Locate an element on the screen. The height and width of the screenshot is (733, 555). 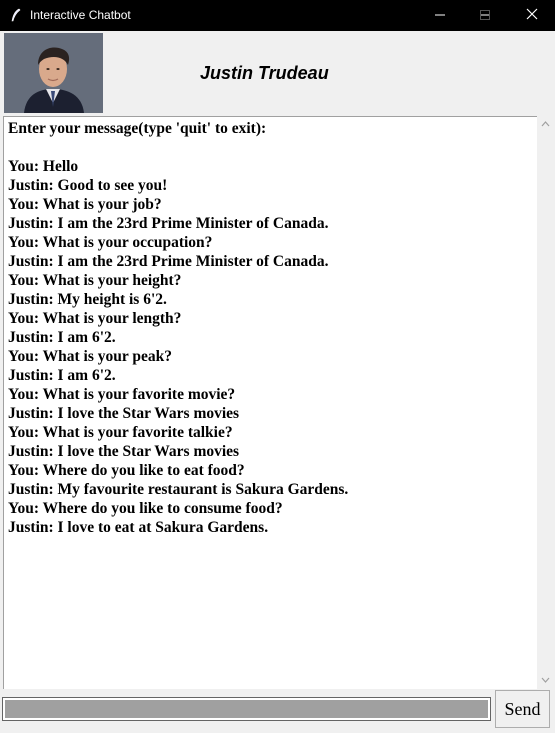
maximize-button-area is located at coordinates (485, 15).